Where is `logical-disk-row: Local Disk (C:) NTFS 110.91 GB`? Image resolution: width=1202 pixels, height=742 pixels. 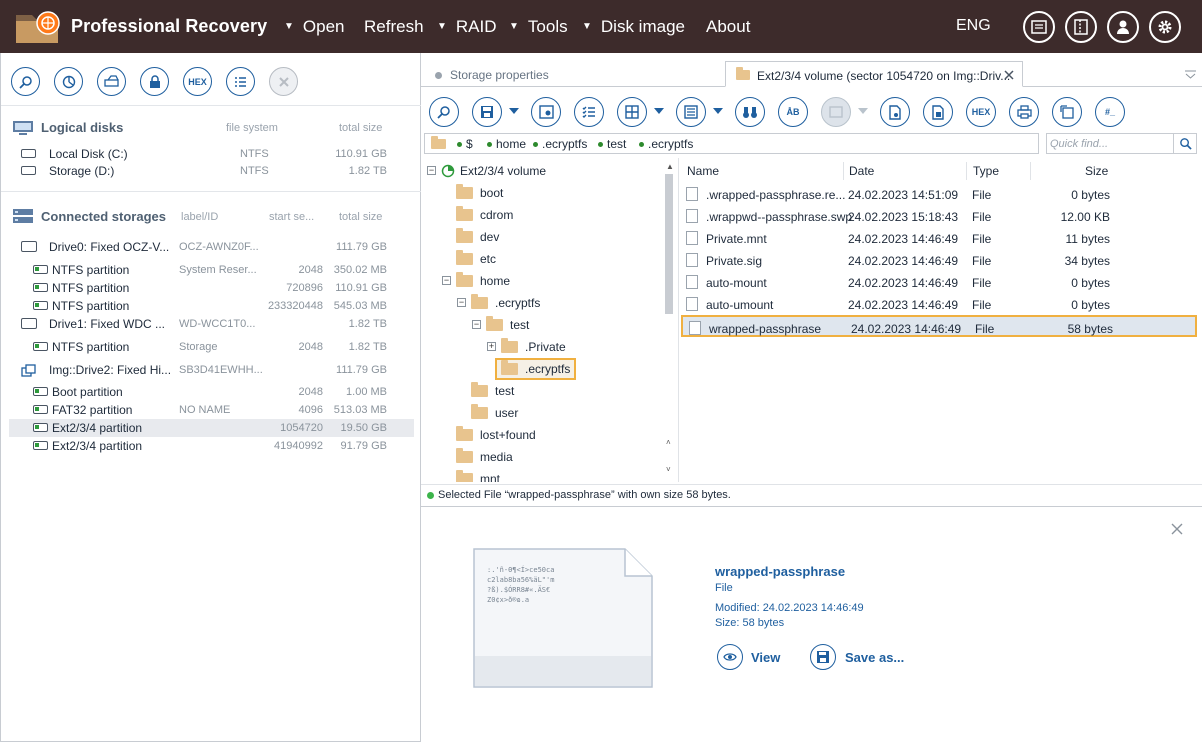 logical-disk-row: Local Disk (C:) NTFS 110.91 GB is located at coordinates (211, 154).